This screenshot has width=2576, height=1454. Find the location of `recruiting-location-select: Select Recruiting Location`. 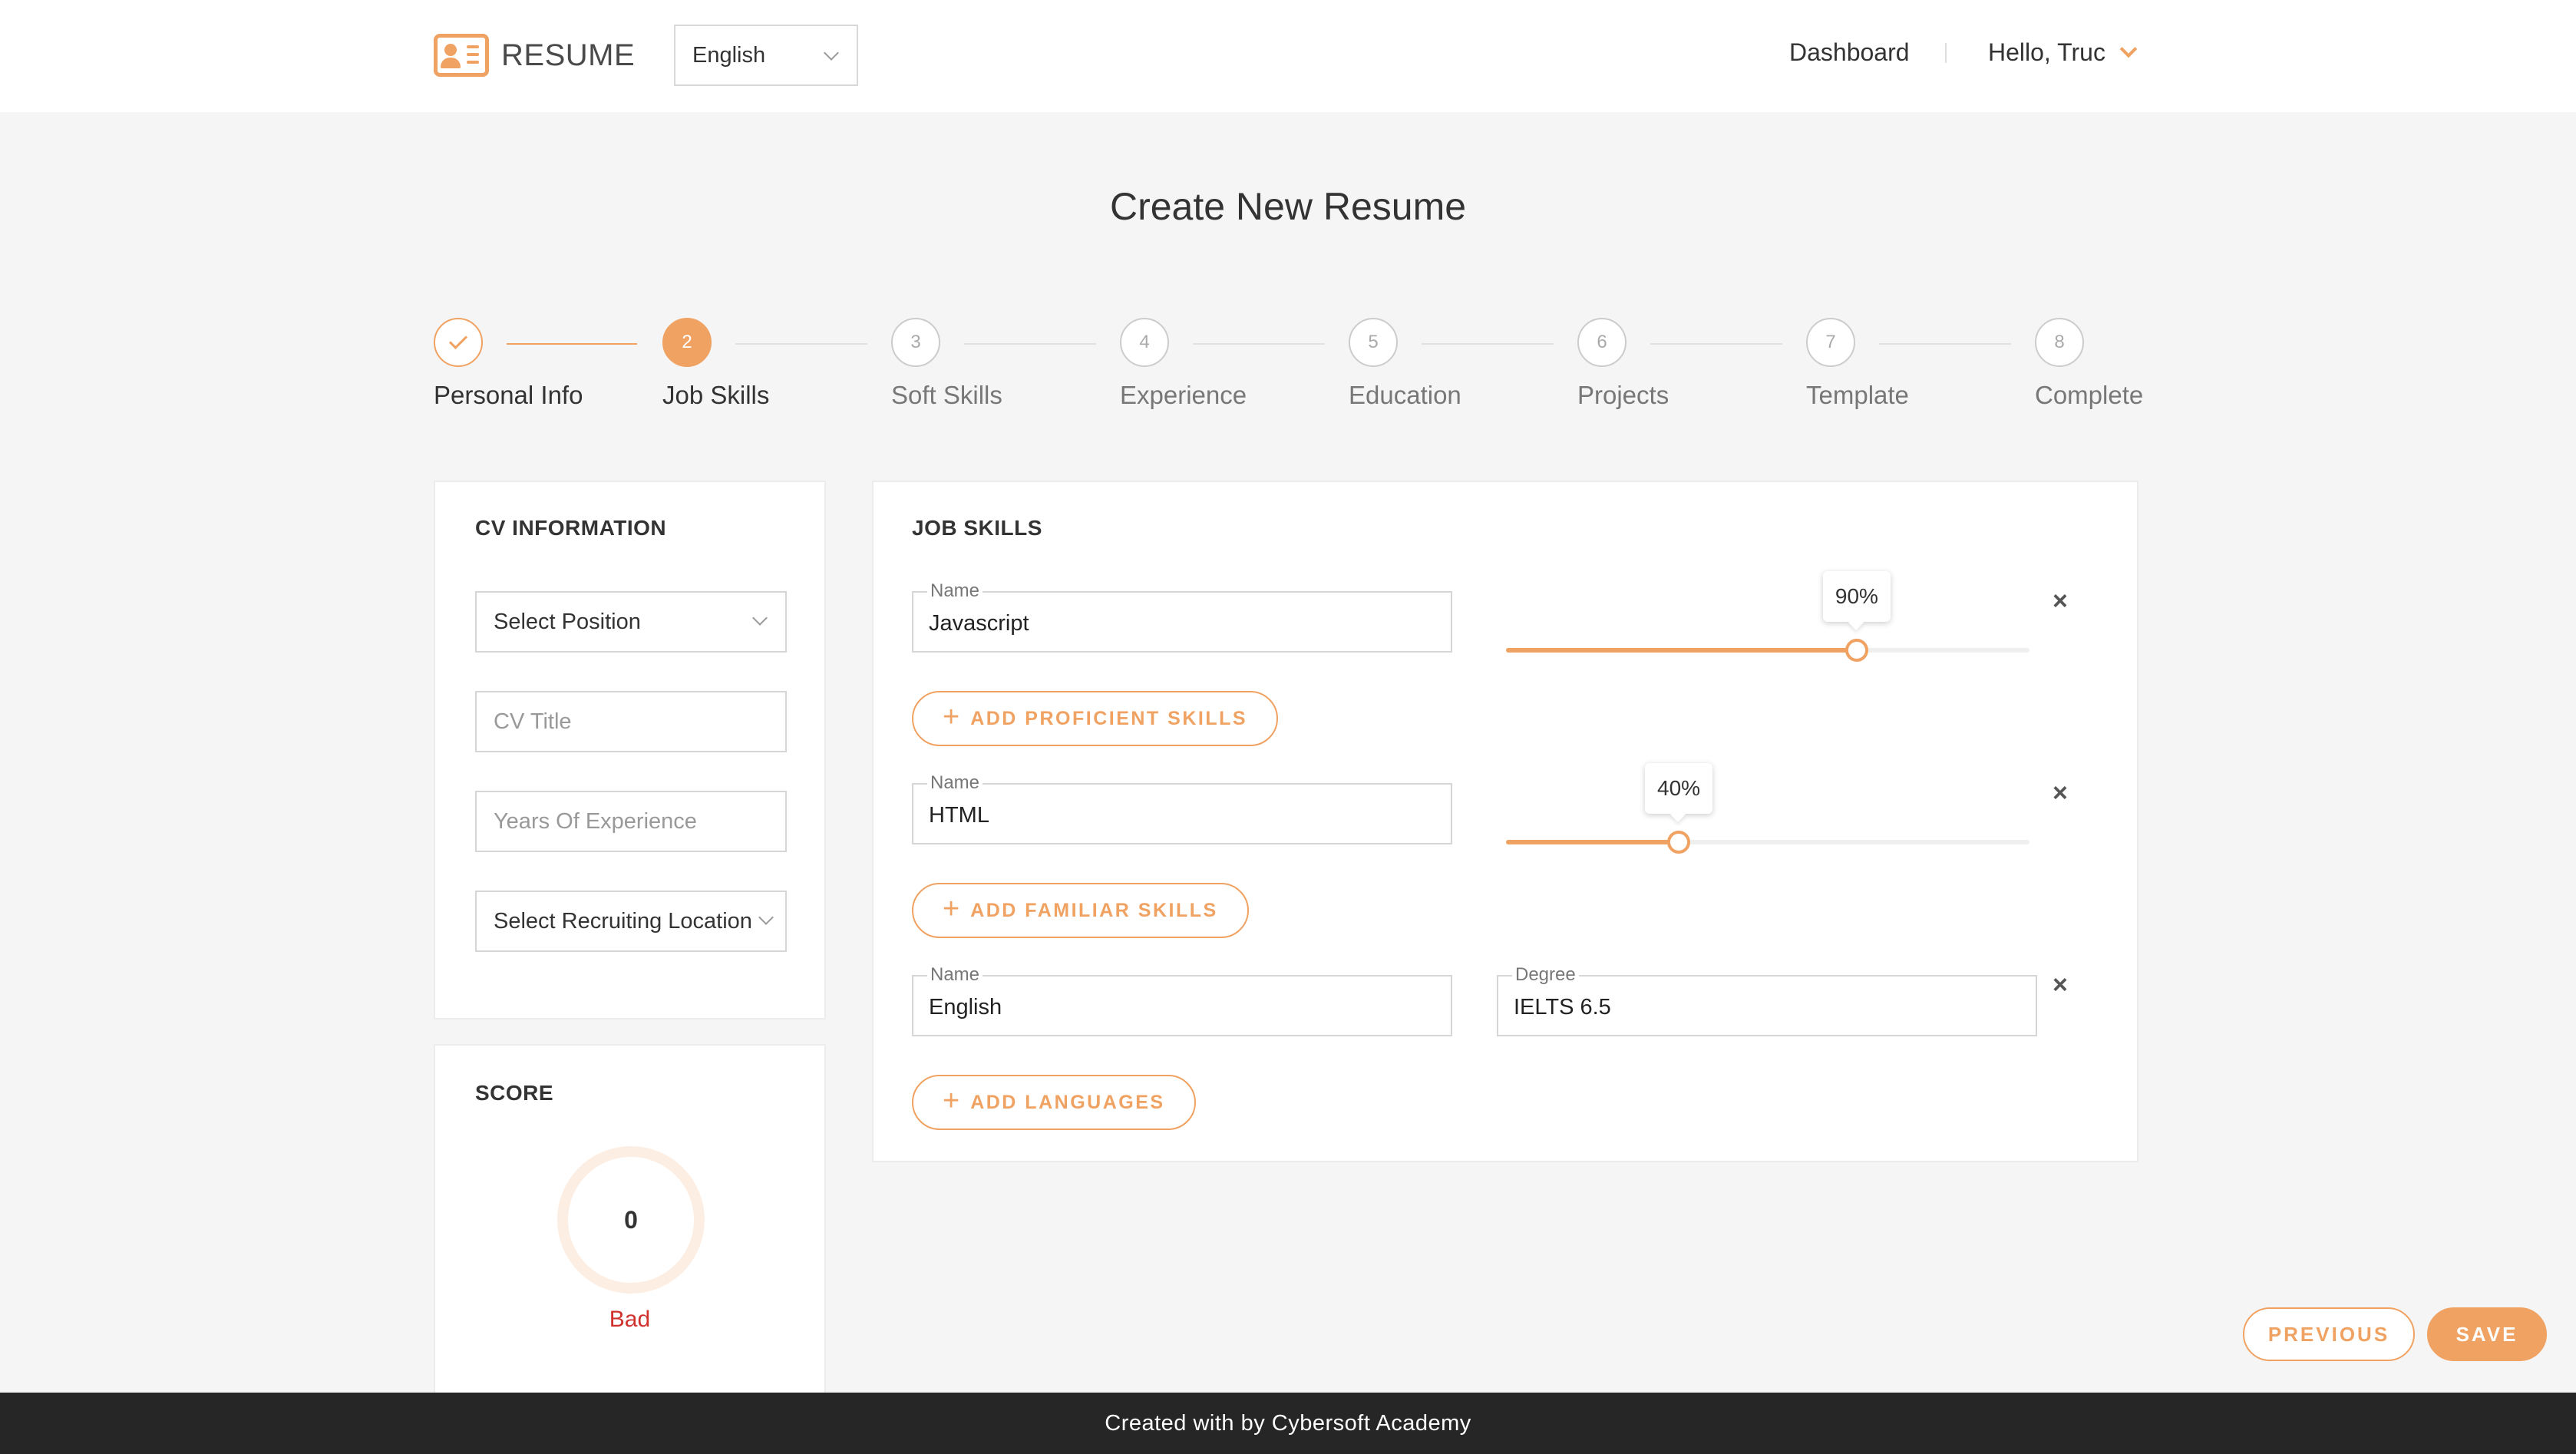

recruiting-location-select: Select Recruiting Location is located at coordinates (631, 921).